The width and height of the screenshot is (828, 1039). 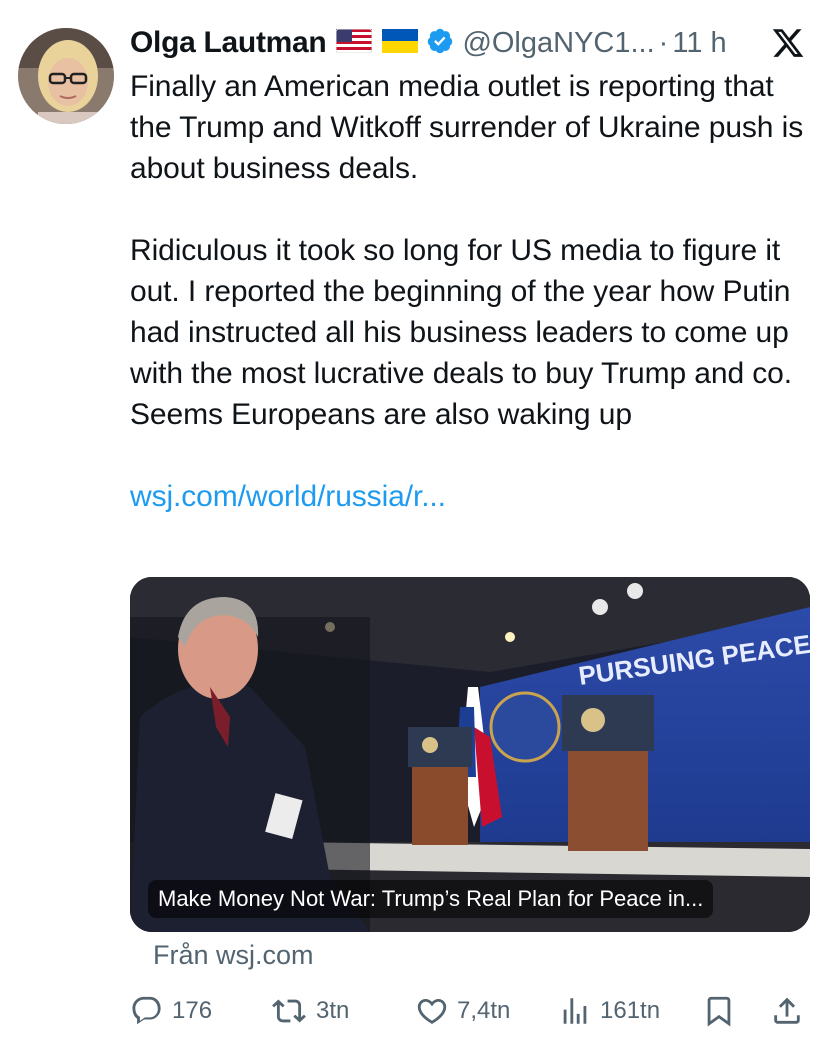 What do you see at coordinates (440, 43) in the screenshot?
I see `verified-badge-icon` at bounding box center [440, 43].